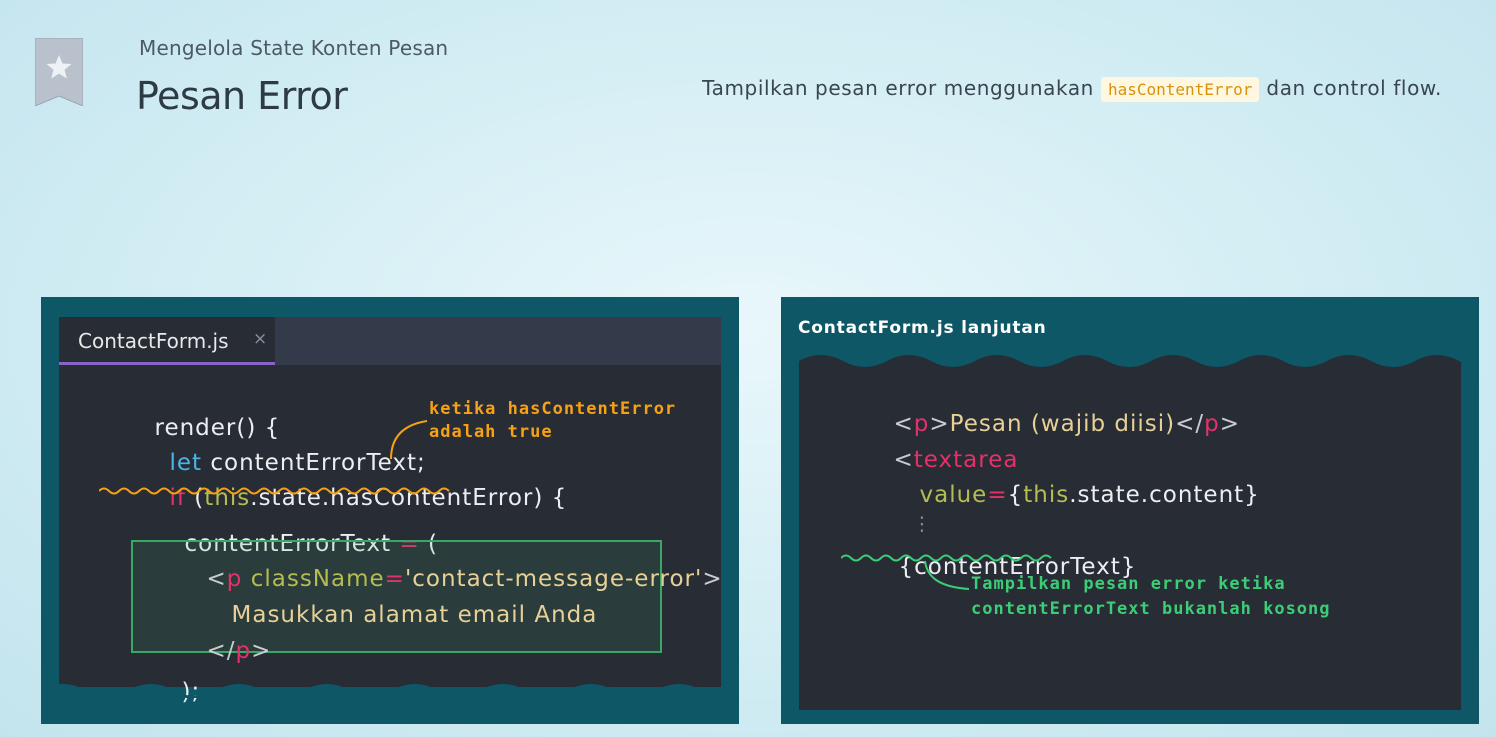  What do you see at coordinates (553, 420) in the screenshot?
I see `annotation-orange: ketika hasContentError adalah true` at bounding box center [553, 420].